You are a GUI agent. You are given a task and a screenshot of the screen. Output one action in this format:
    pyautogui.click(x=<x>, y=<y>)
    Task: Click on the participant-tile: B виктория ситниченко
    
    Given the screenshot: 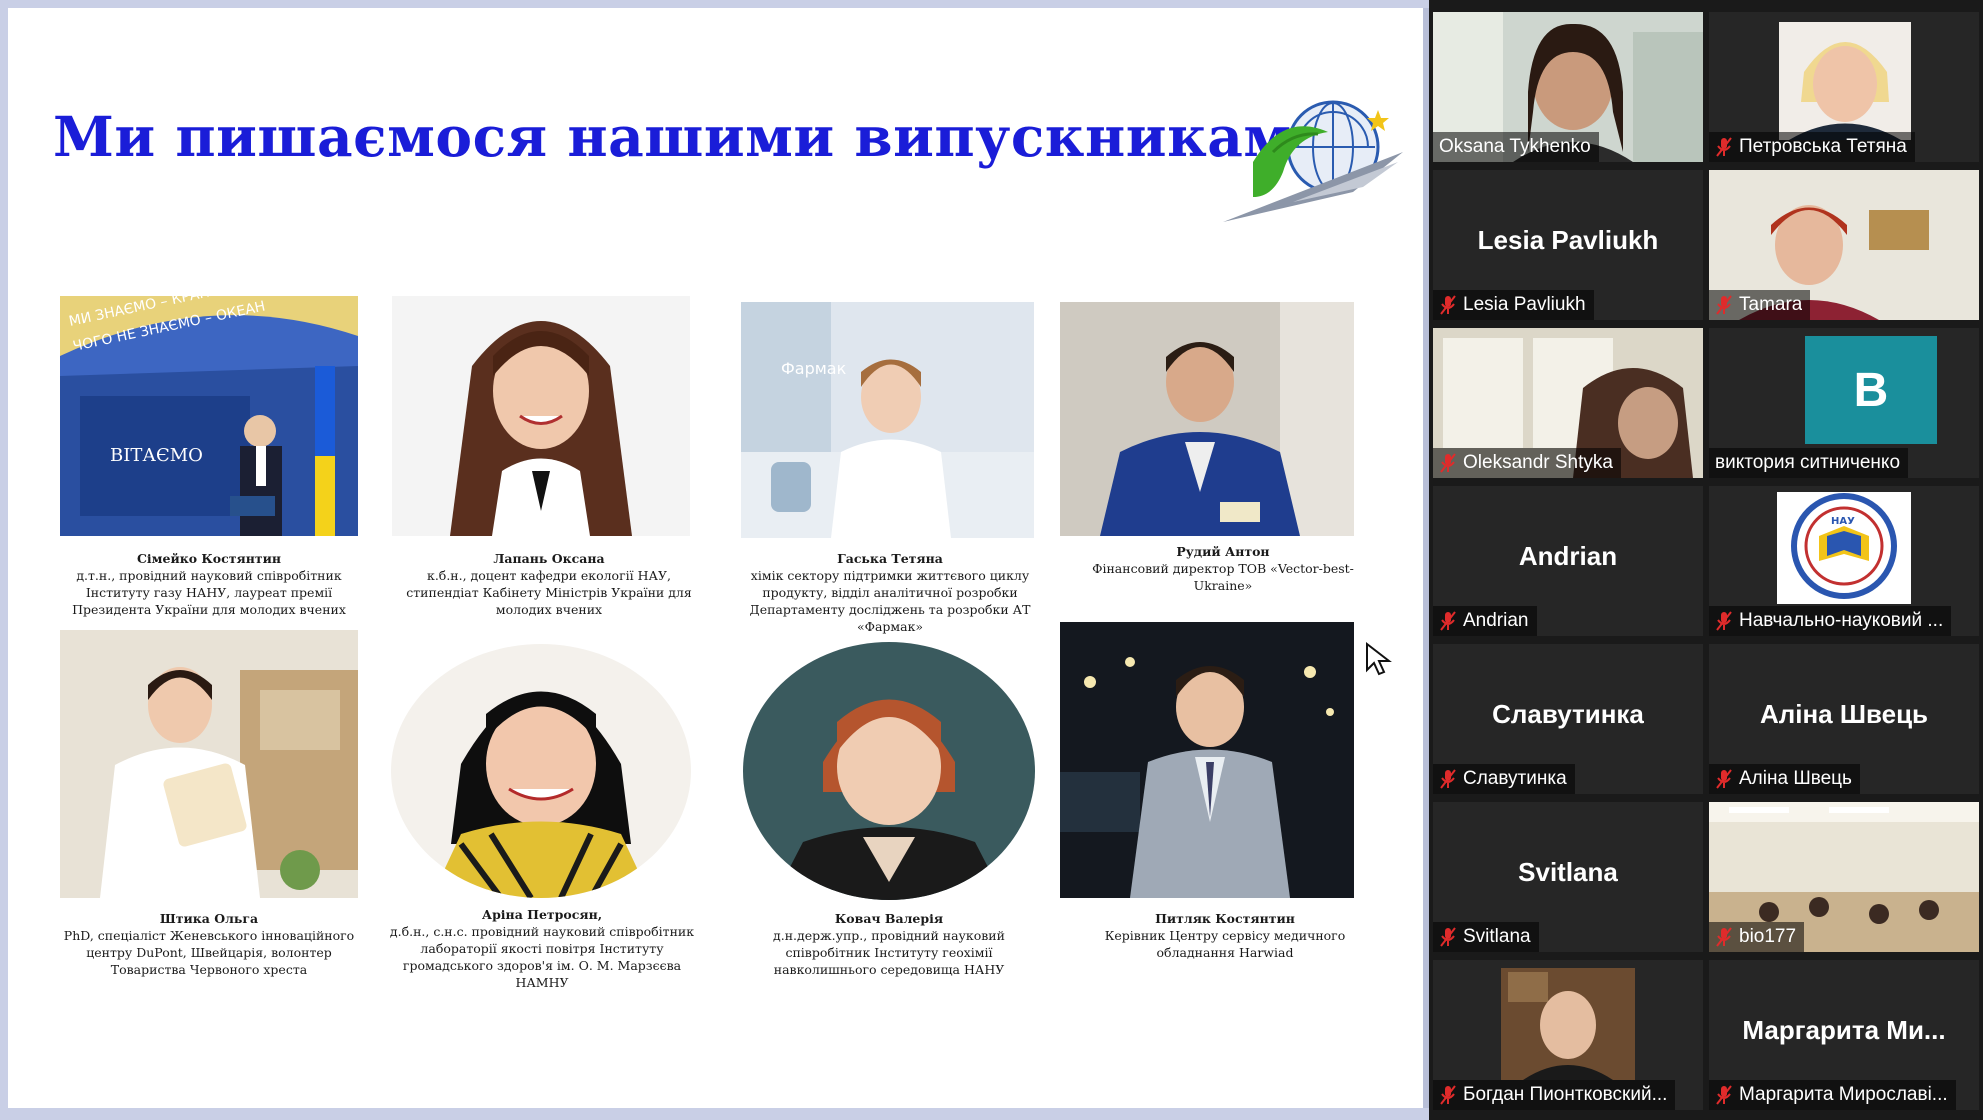 What is the action you would take?
    pyautogui.click(x=1844, y=403)
    